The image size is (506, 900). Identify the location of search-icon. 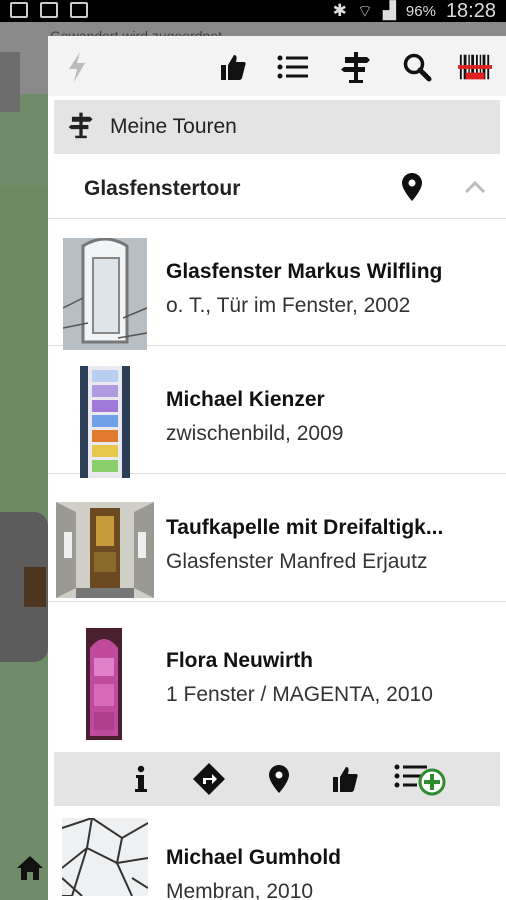
(417, 67).